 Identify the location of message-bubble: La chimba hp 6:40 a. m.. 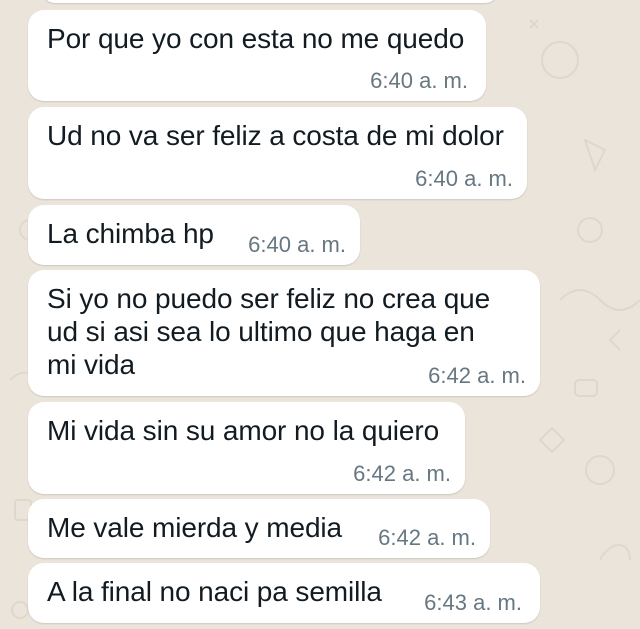
(194, 235).